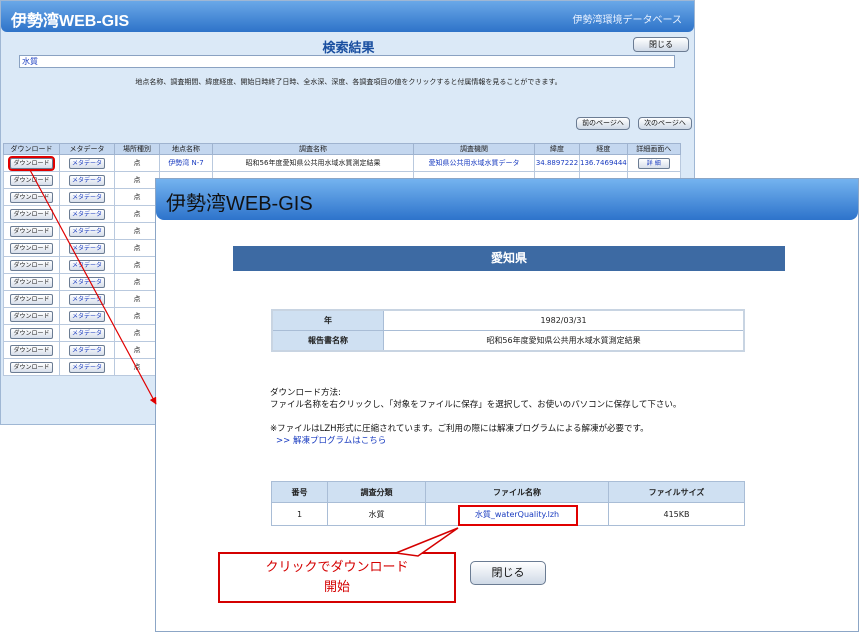 The image size is (859, 632). Describe the element at coordinates (507, 199) in the screenshot. I see `header-bar-front: 伊勢湾WEB-GIS` at that location.